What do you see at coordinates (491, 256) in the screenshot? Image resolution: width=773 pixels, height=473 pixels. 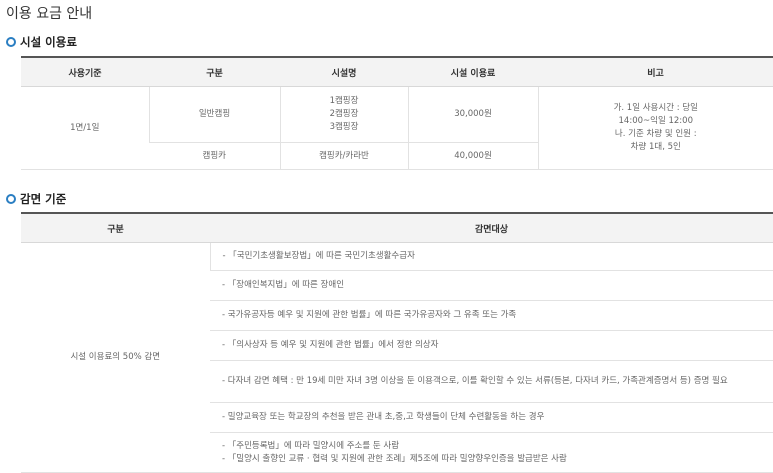 I see `discount-item: - 「국민기초생활보장법」에 따른 국민기초생활수급자` at bounding box center [491, 256].